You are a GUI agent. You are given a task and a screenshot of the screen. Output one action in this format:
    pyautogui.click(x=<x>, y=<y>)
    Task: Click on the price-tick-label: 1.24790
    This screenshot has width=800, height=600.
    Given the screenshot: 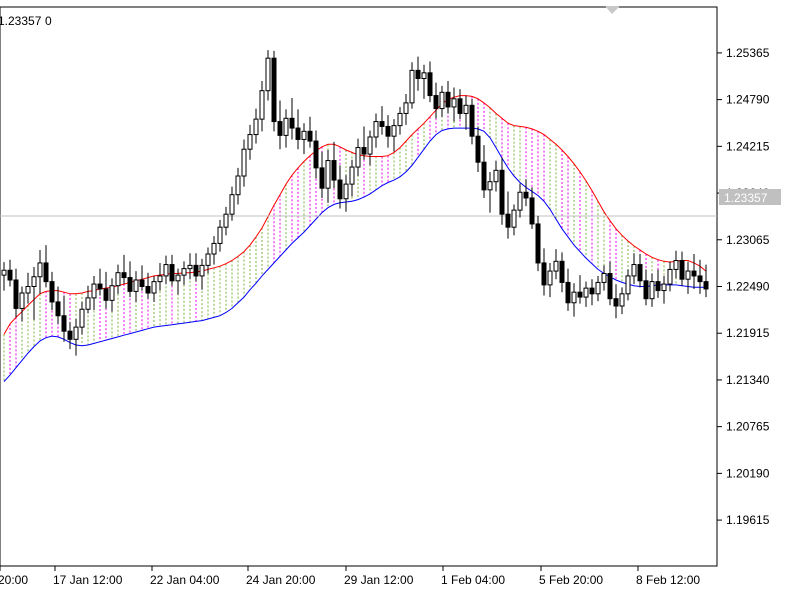 What is the action you would take?
    pyautogui.click(x=748, y=100)
    